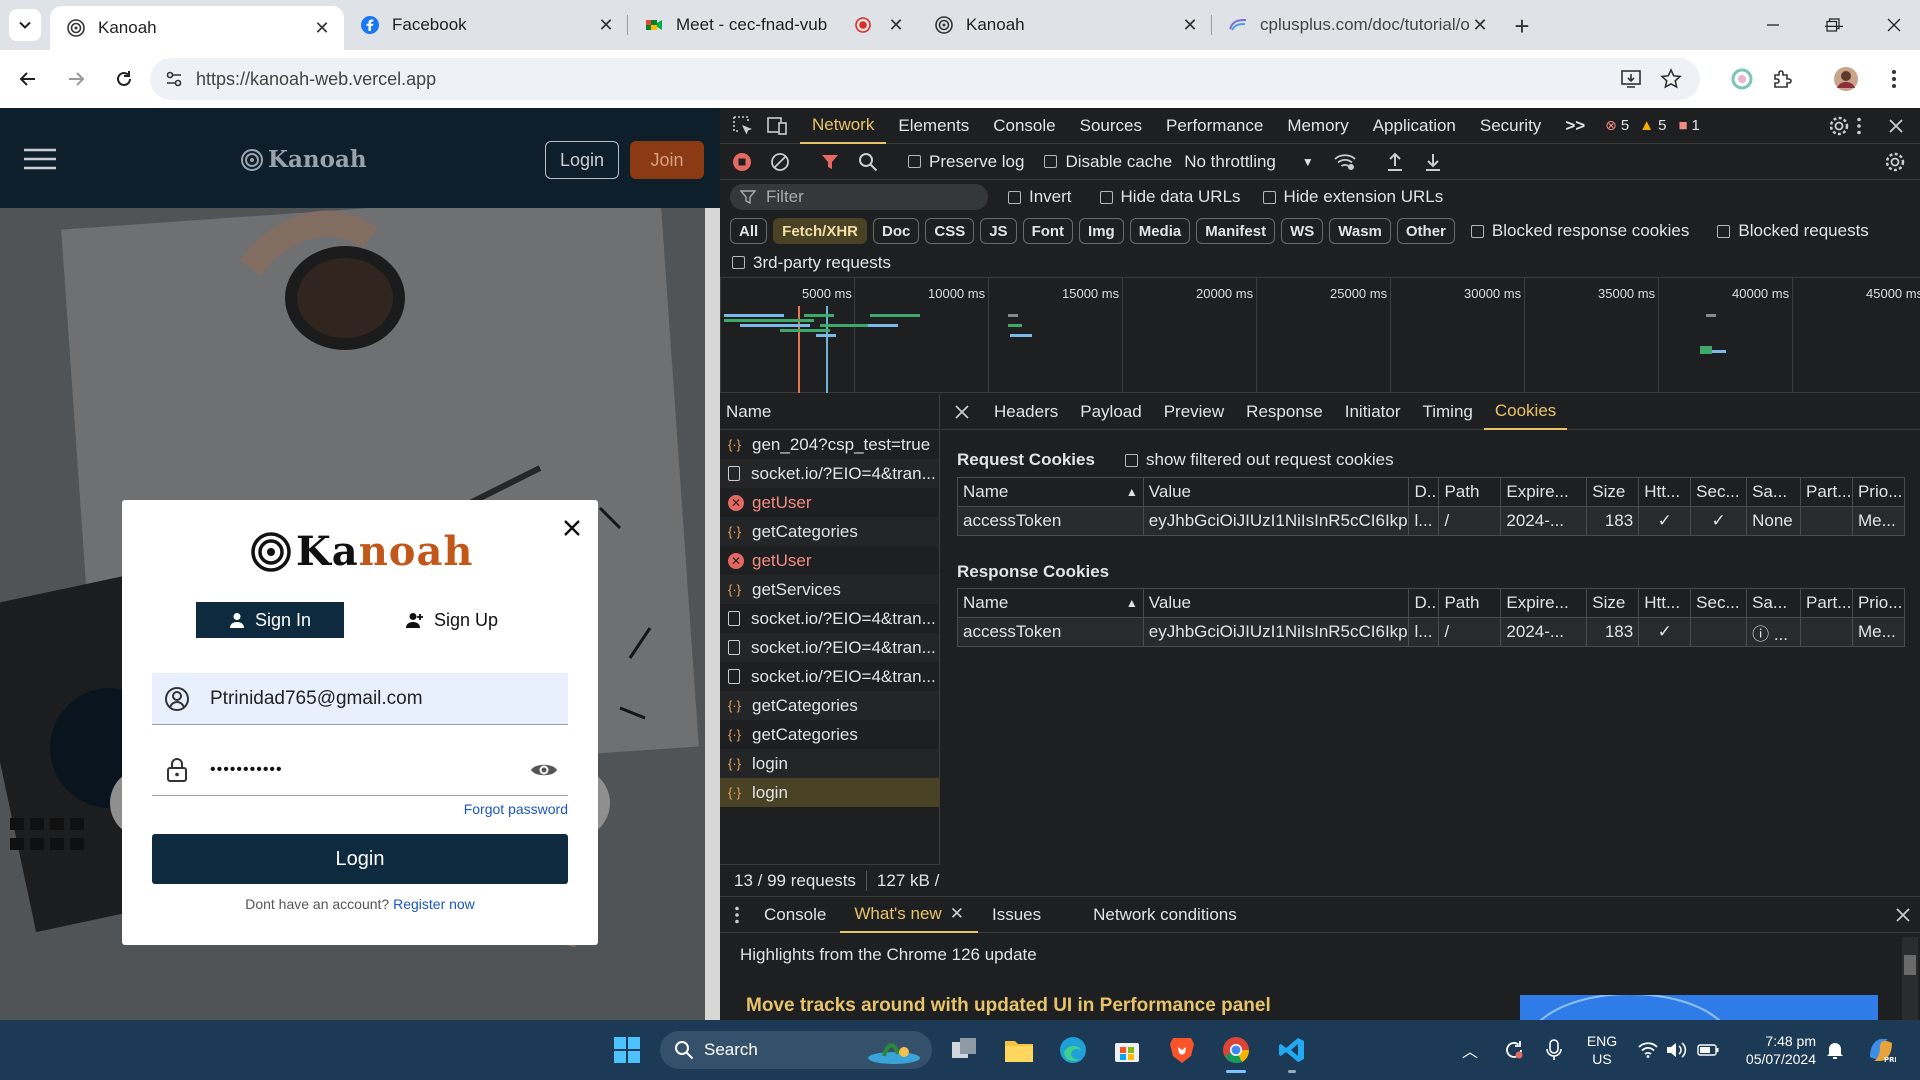 The image size is (1920, 1080). I want to click on minimize-window-button, so click(1773, 25).